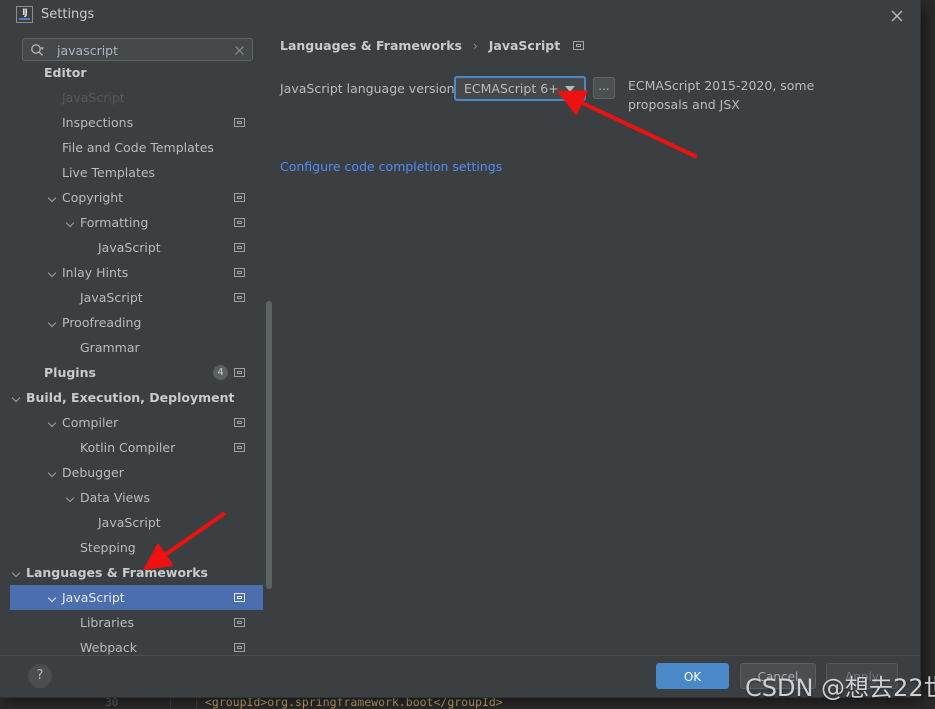  What do you see at coordinates (840, 688) in the screenshot?
I see `watermark: CSDN @想去22世纪` at bounding box center [840, 688].